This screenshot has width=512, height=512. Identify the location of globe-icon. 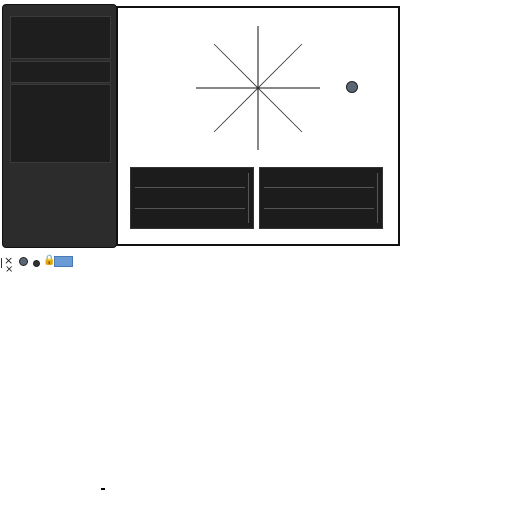
(23, 261).